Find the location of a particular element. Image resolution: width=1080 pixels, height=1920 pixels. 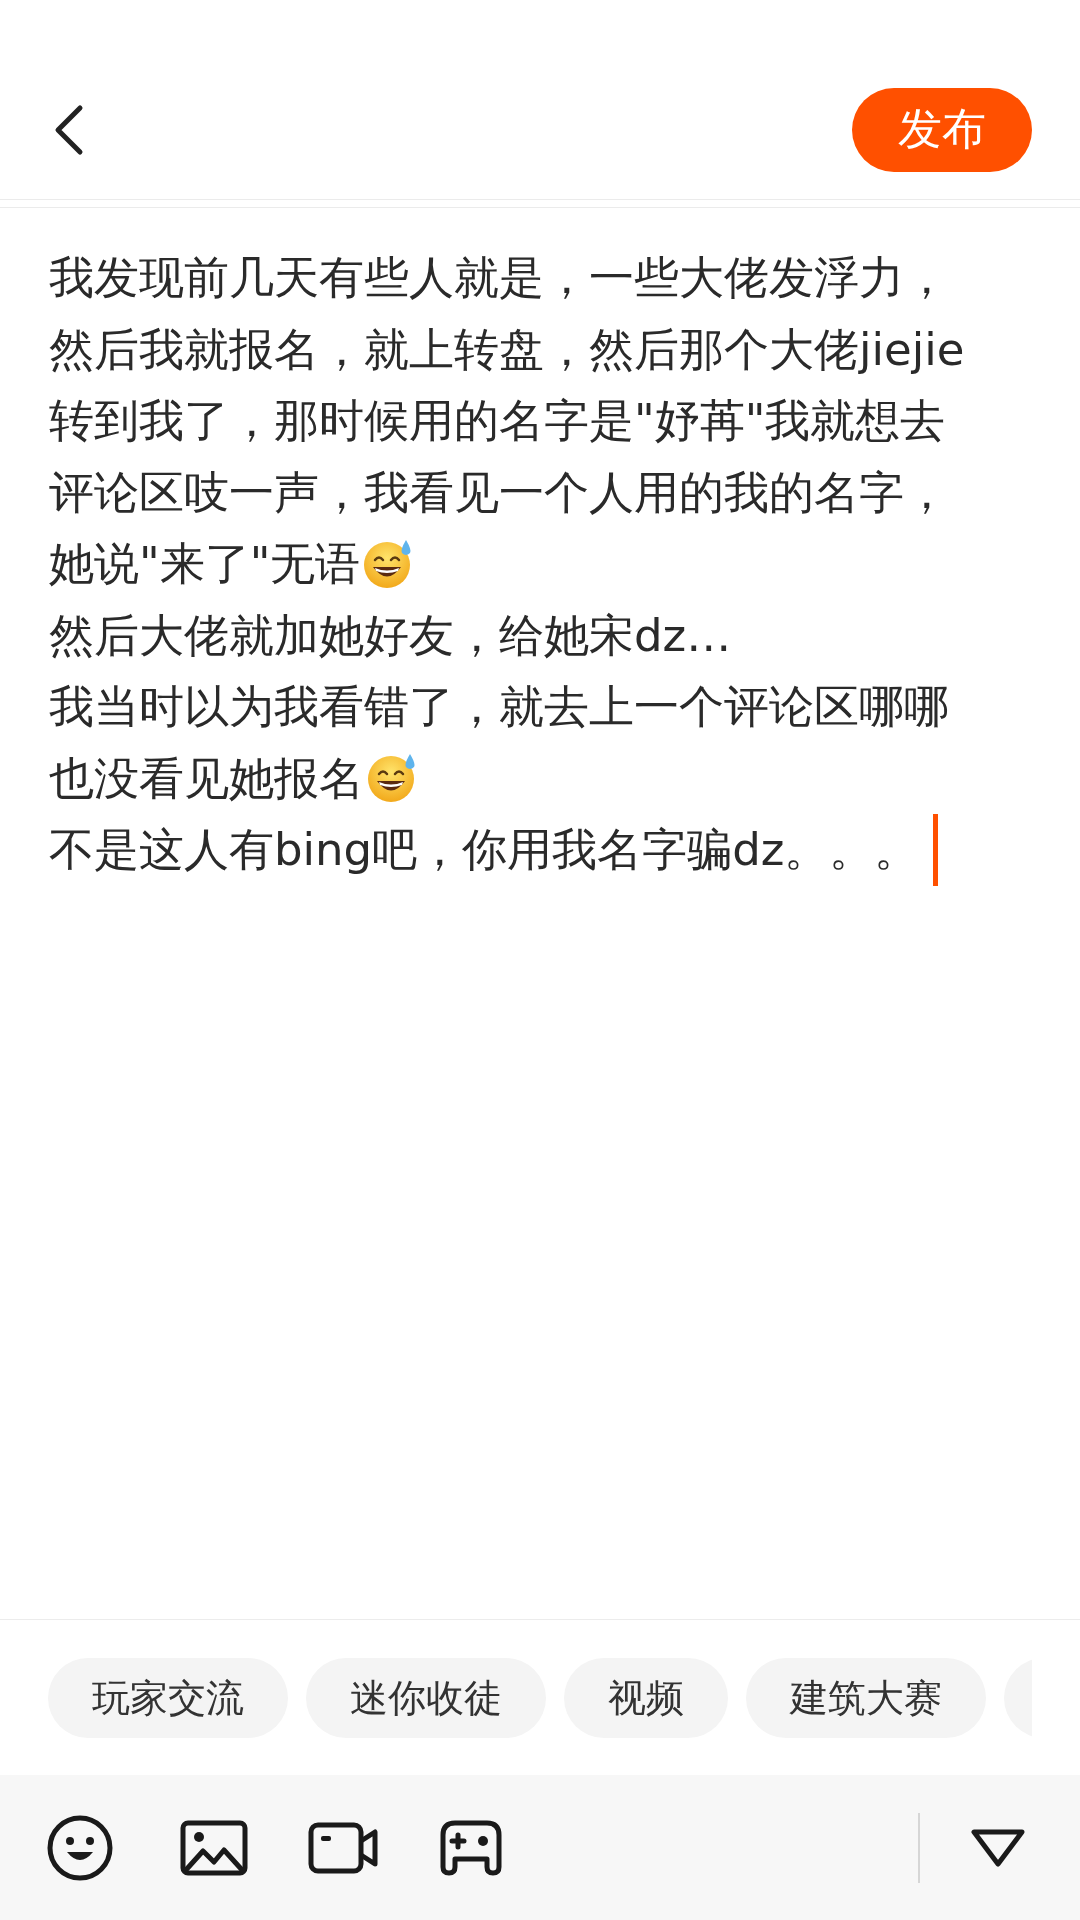

post-text-line: 我当时以为我看错了，就去上一个评论区哪哪 is located at coordinates (499, 707).